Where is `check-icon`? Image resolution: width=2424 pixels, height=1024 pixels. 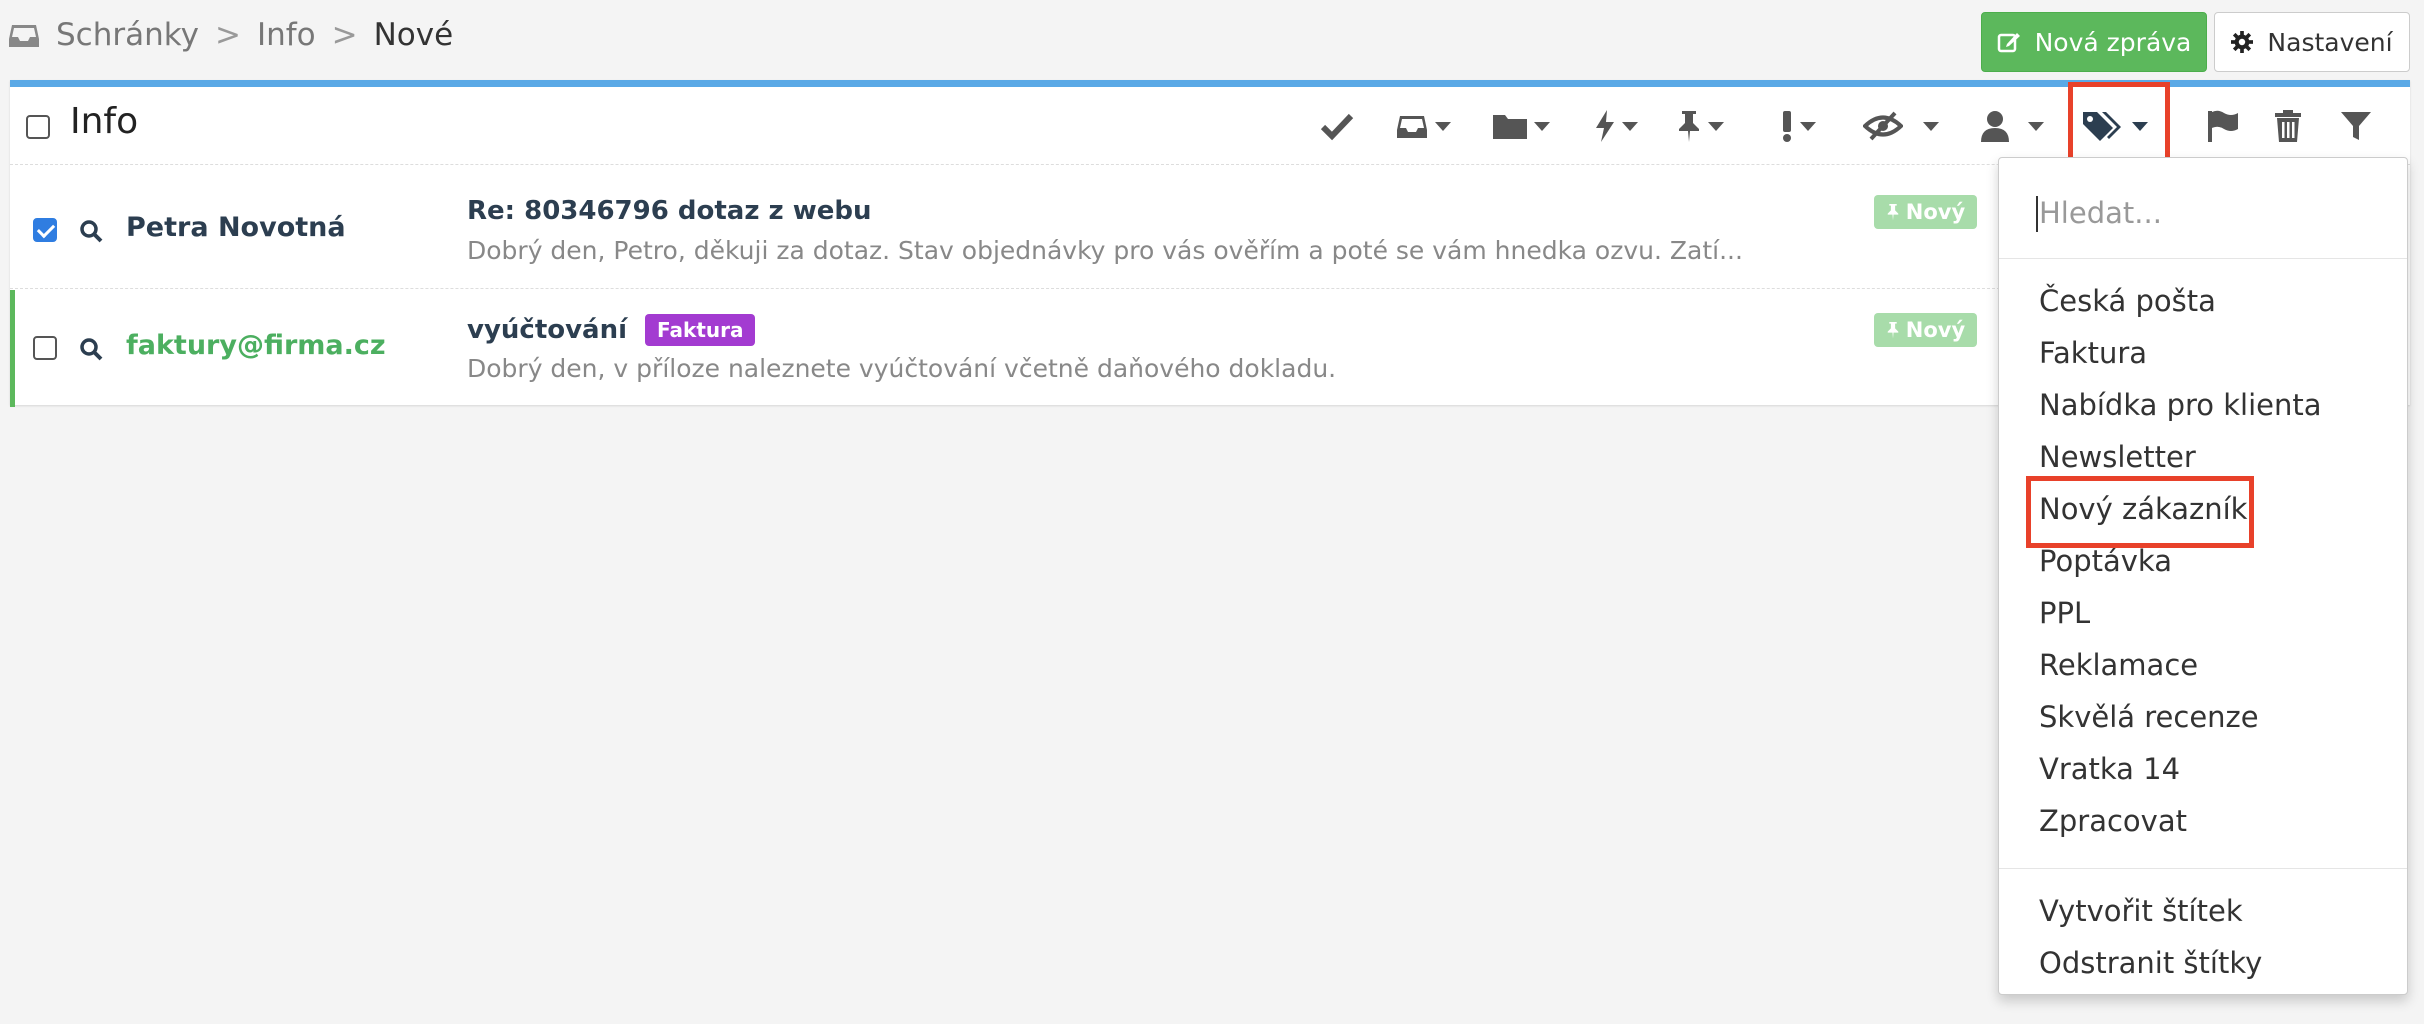
check-icon is located at coordinates (1337, 127).